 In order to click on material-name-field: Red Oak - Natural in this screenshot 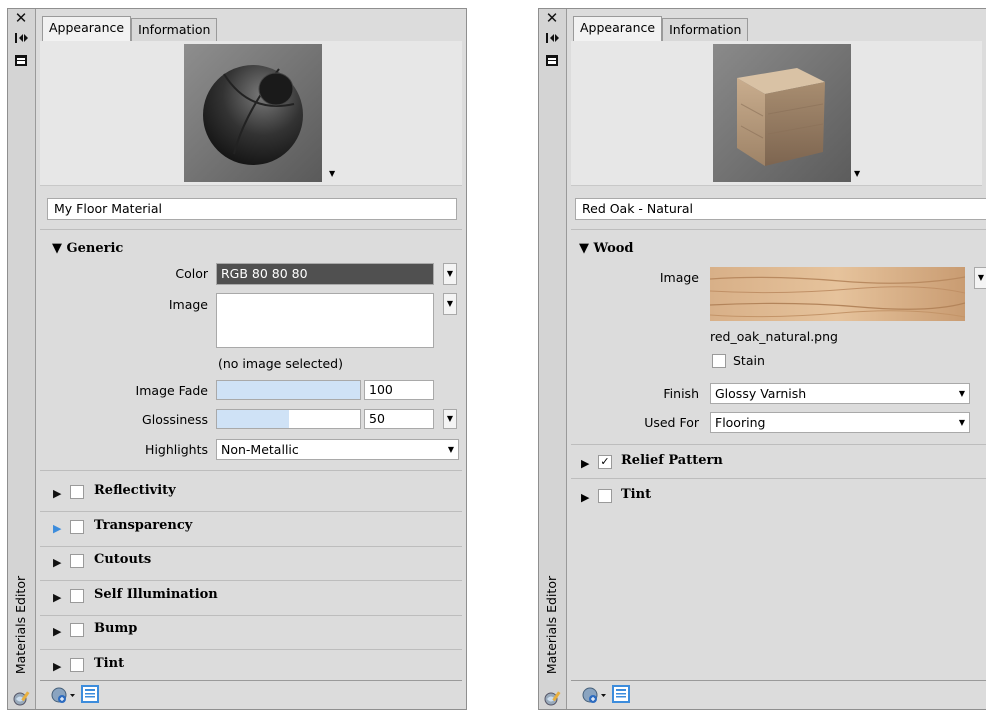, I will do `click(780, 209)`.